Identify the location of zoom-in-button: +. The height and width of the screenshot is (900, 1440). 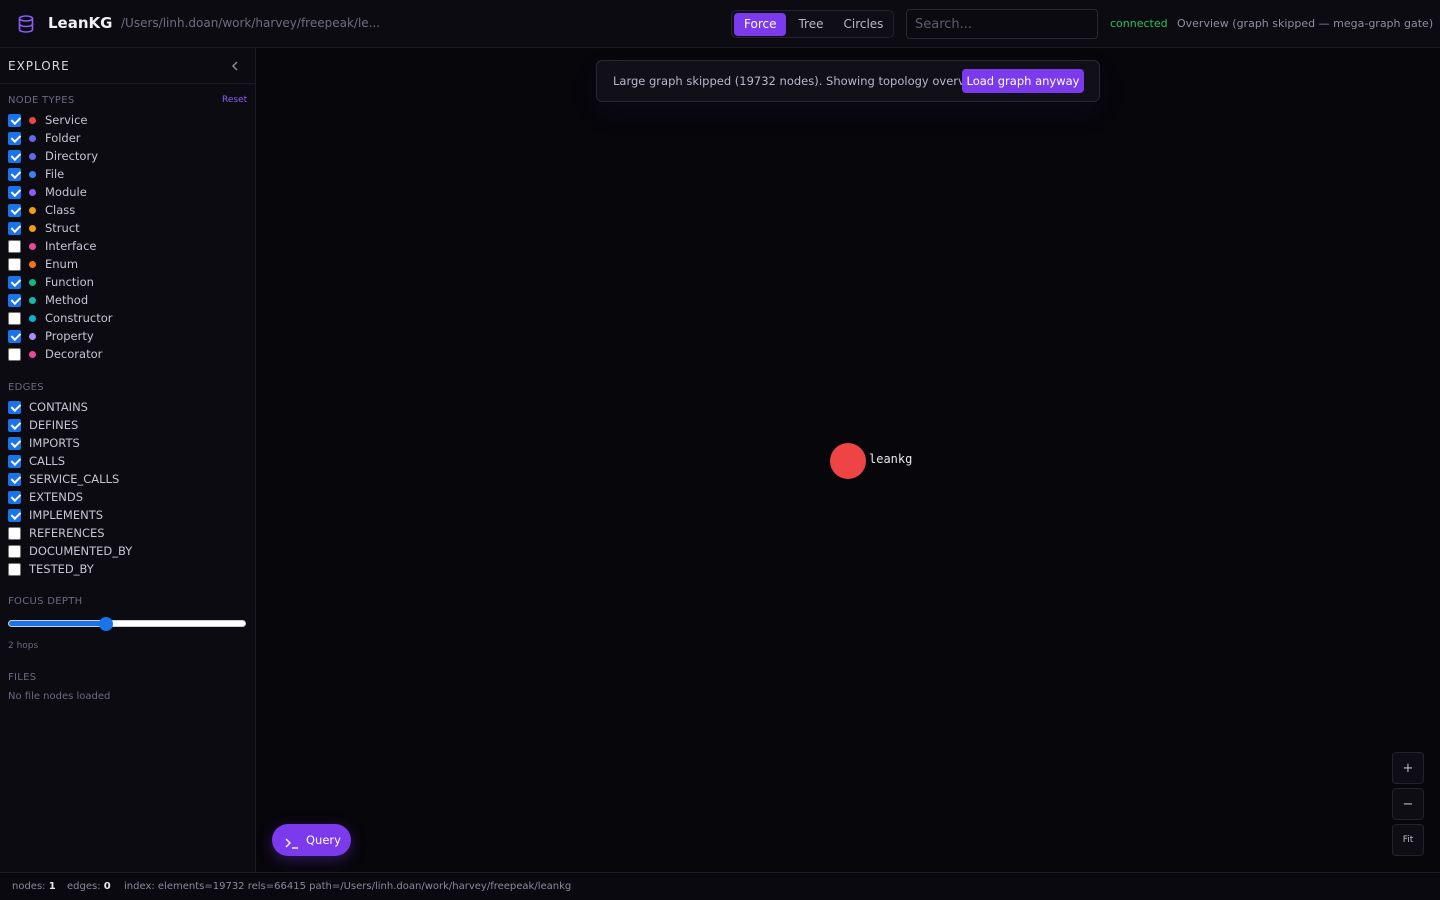
(1408, 768).